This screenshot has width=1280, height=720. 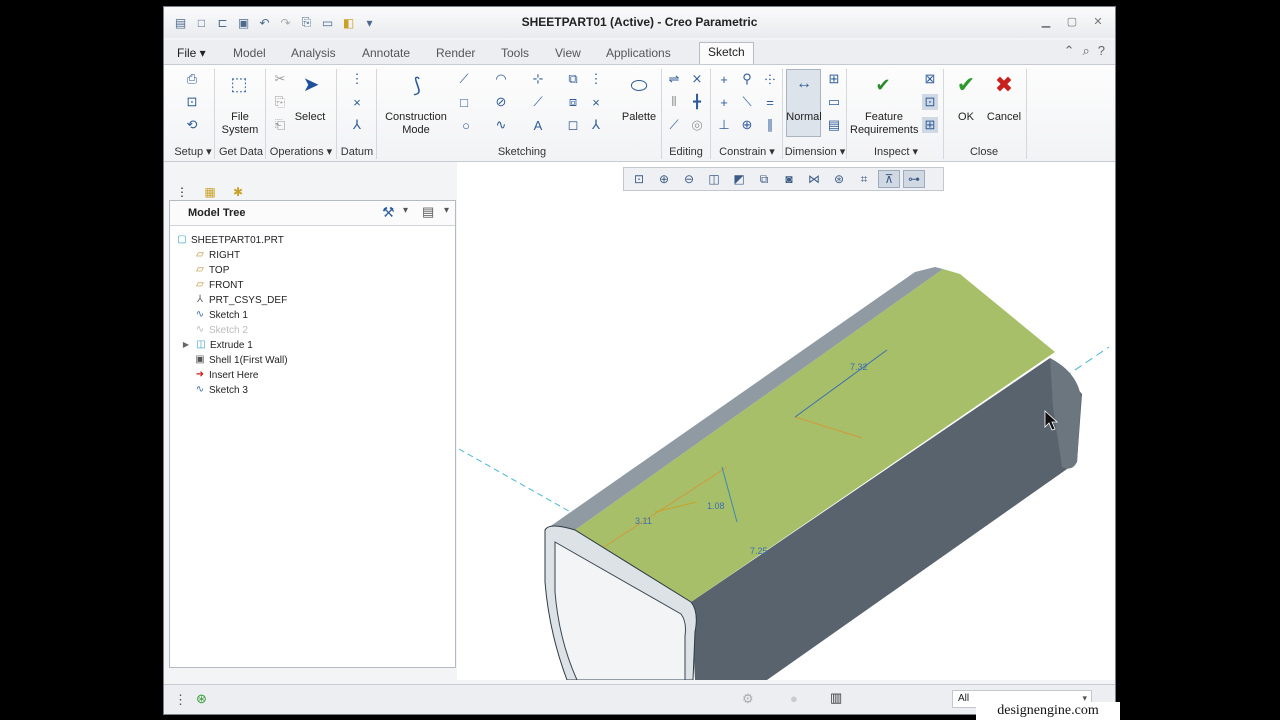 What do you see at coordinates (814, 179) in the screenshot?
I see `datum-display-icon: ⋈` at bounding box center [814, 179].